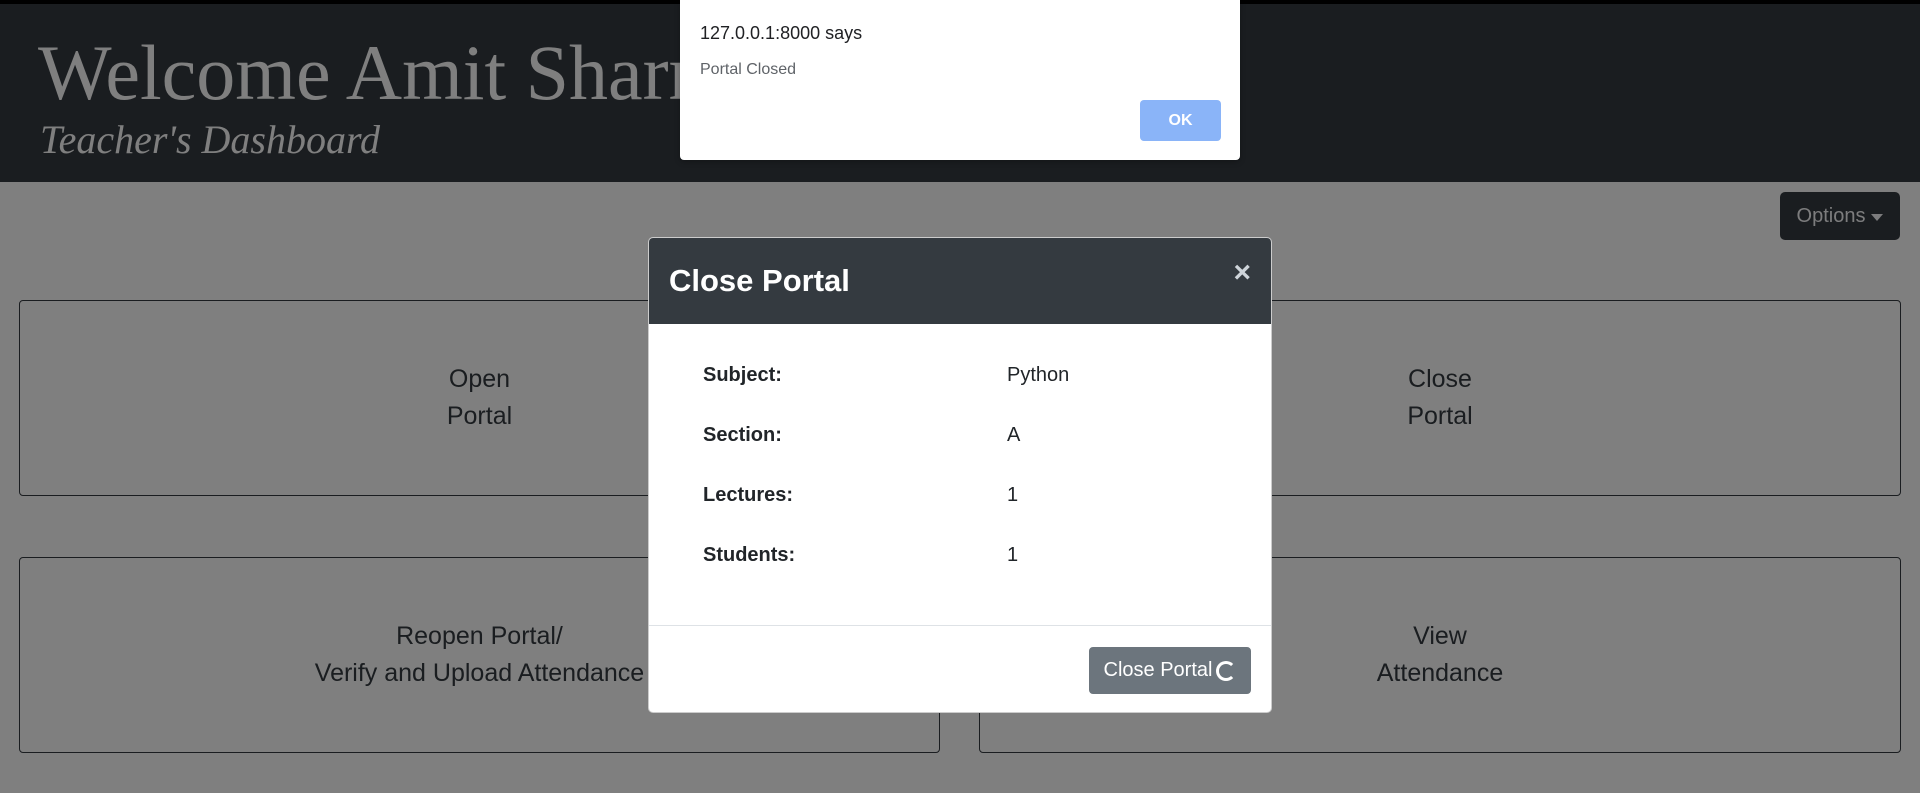  What do you see at coordinates (963, 379) in the screenshot?
I see `subject-row: Subject: Python` at bounding box center [963, 379].